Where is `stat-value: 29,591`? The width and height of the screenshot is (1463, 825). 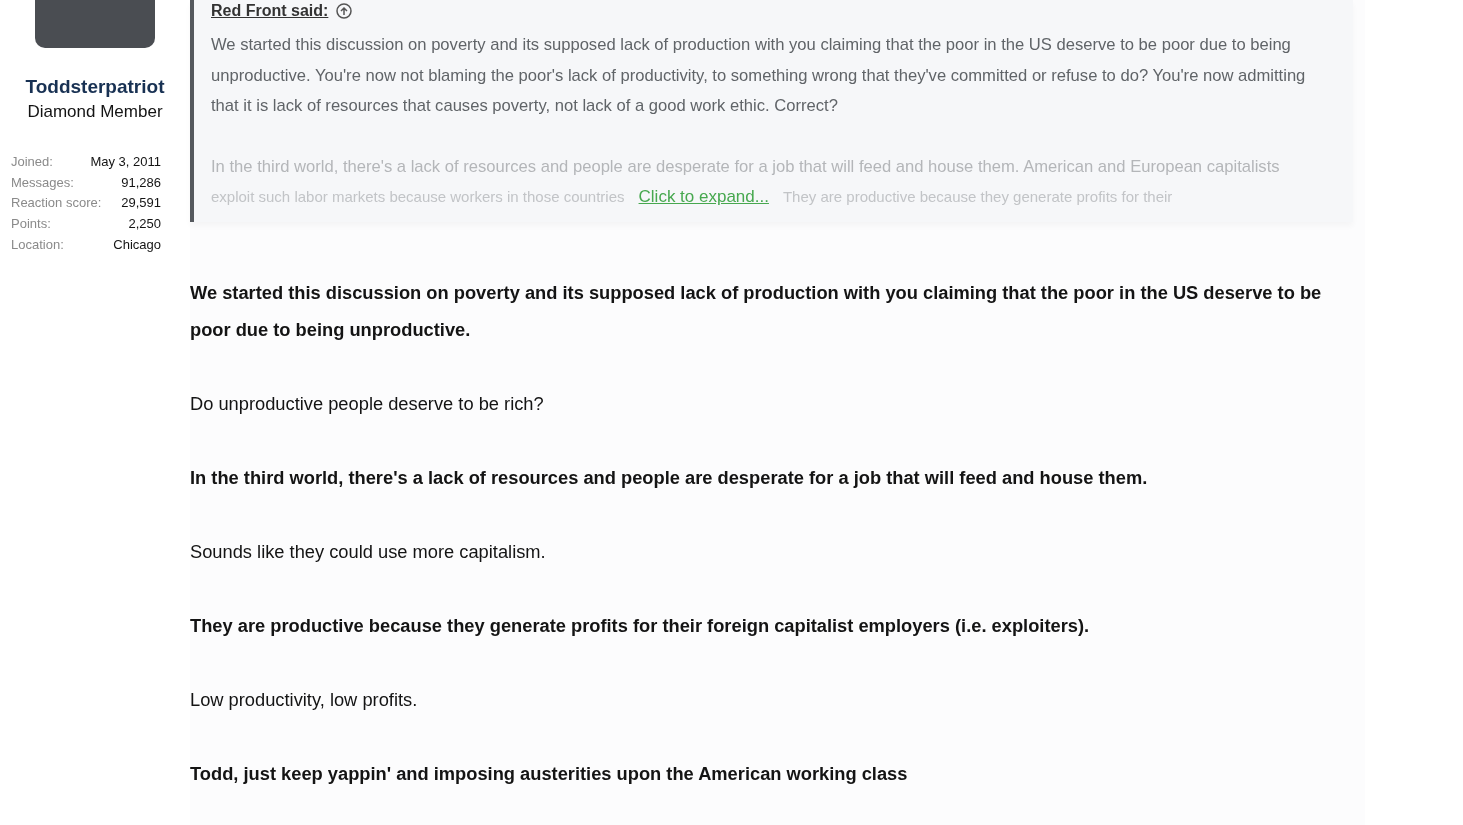
stat-value: 29,591 is located at coordinates (141, 203).